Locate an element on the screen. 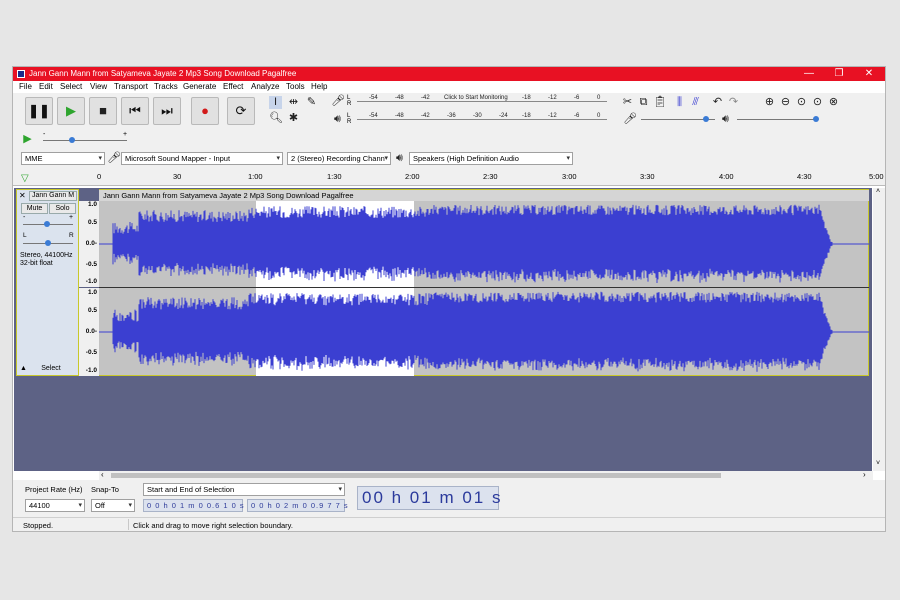 This screenshot has width=900, height=600. waveform-left-channel is located at coordinates (484, 244).